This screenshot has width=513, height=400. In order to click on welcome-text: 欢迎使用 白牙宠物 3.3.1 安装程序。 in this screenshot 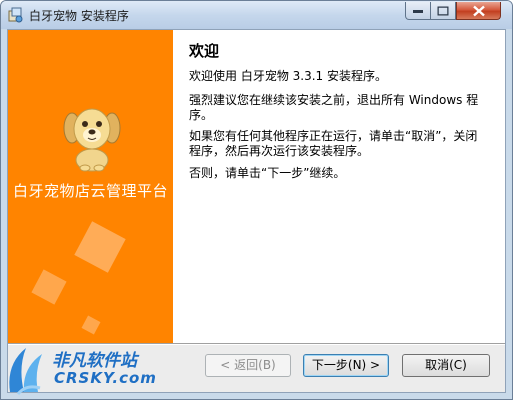, I will do `click(288, 76)`.